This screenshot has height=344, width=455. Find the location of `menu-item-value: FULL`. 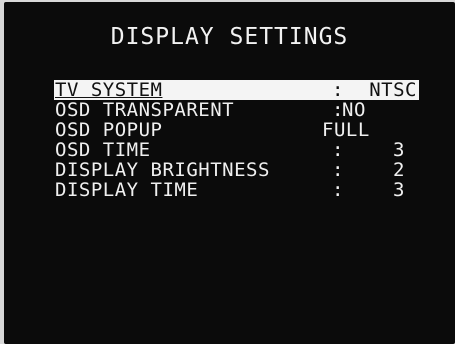

menu-item-value: FULL is located at coordinates (346, 130).